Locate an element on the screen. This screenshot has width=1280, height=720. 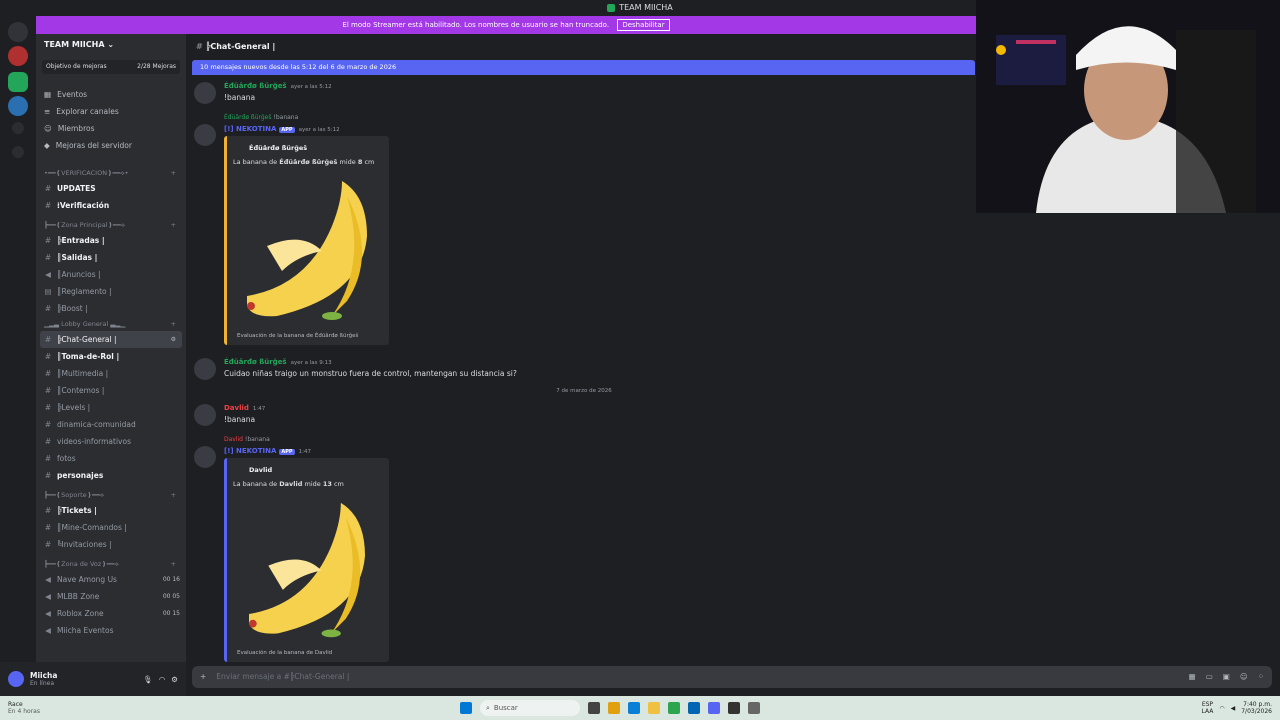
channel-invitaciones: # ╚Invitaciones | is located at coordinates (111, 544).